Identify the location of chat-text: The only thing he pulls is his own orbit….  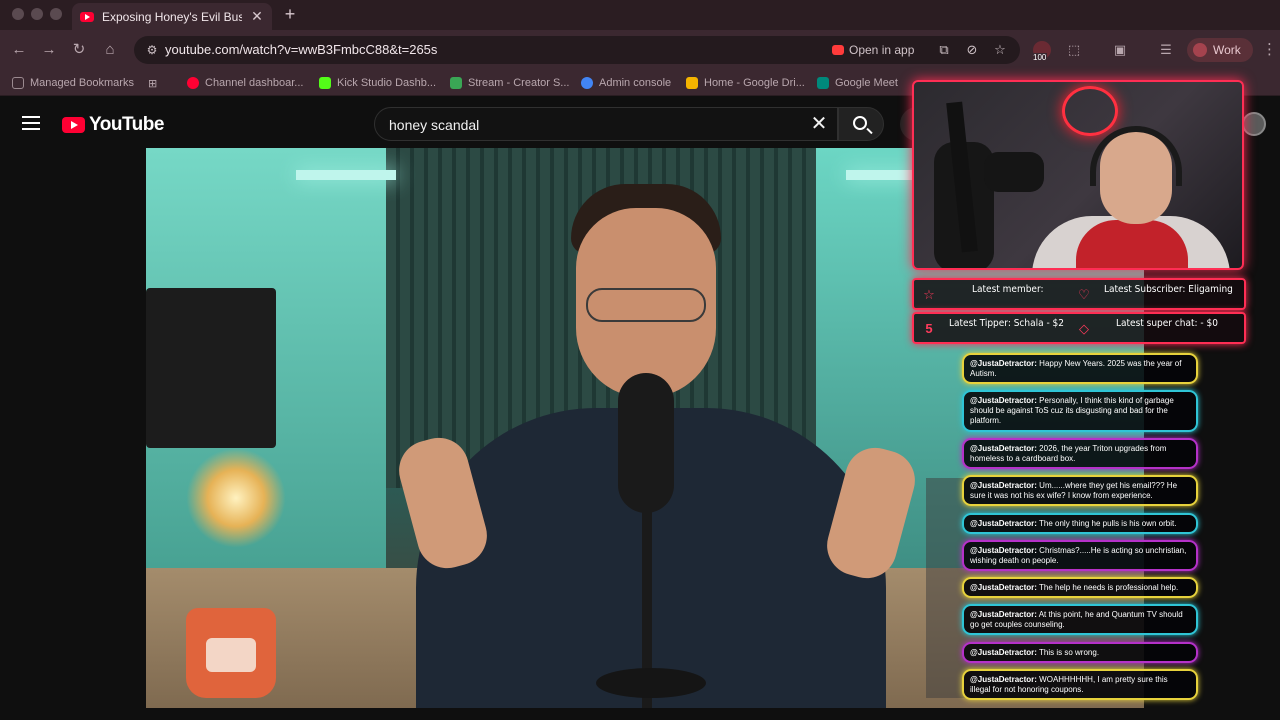
(1108, 523).